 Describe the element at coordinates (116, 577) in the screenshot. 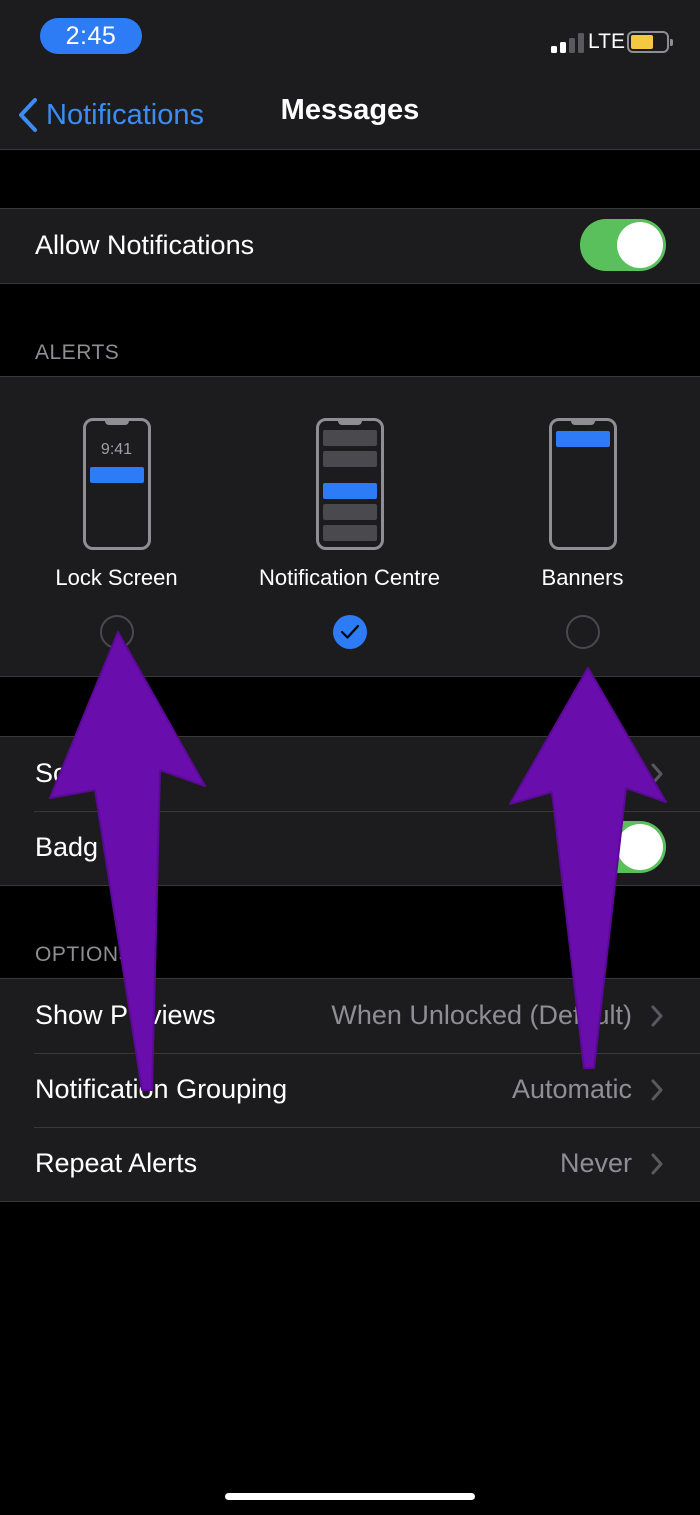

I see `lock-screen-label: Lock Screen` at that location.